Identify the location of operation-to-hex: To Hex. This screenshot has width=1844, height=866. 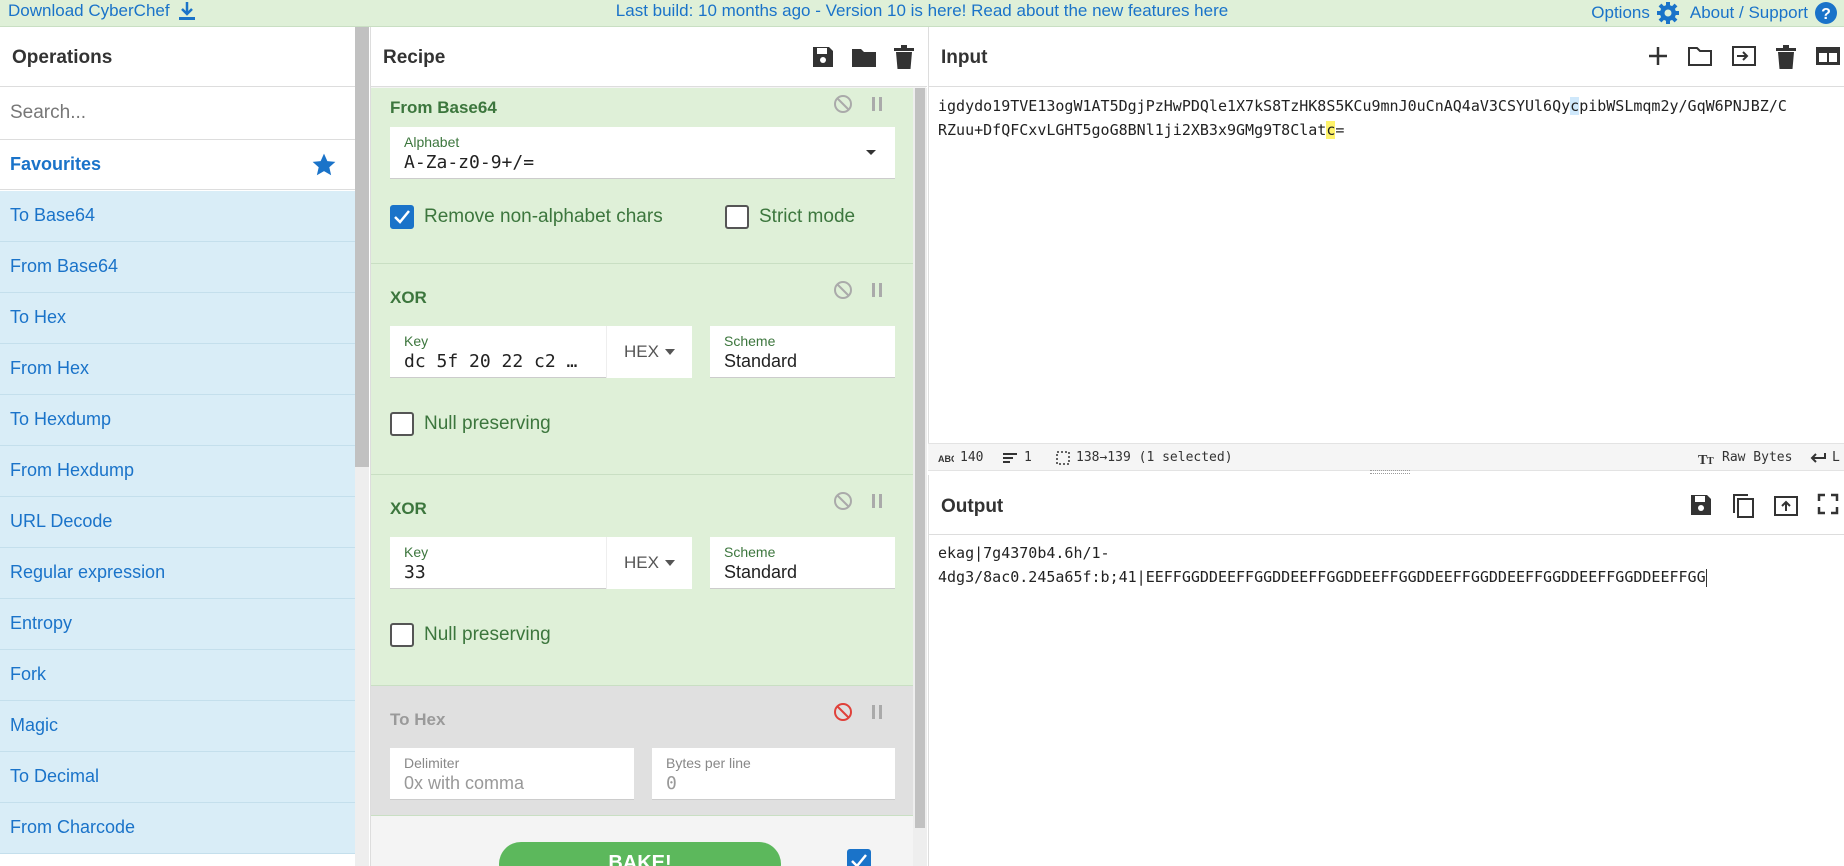
(177, 318).